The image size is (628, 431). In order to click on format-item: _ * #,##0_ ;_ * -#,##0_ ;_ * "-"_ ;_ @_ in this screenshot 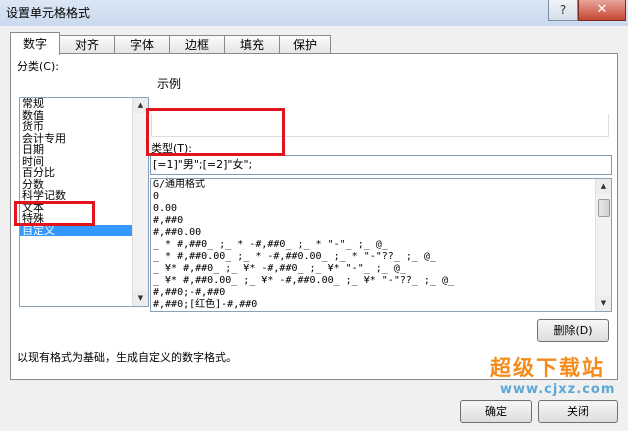, I will do `click(381, 245)`.